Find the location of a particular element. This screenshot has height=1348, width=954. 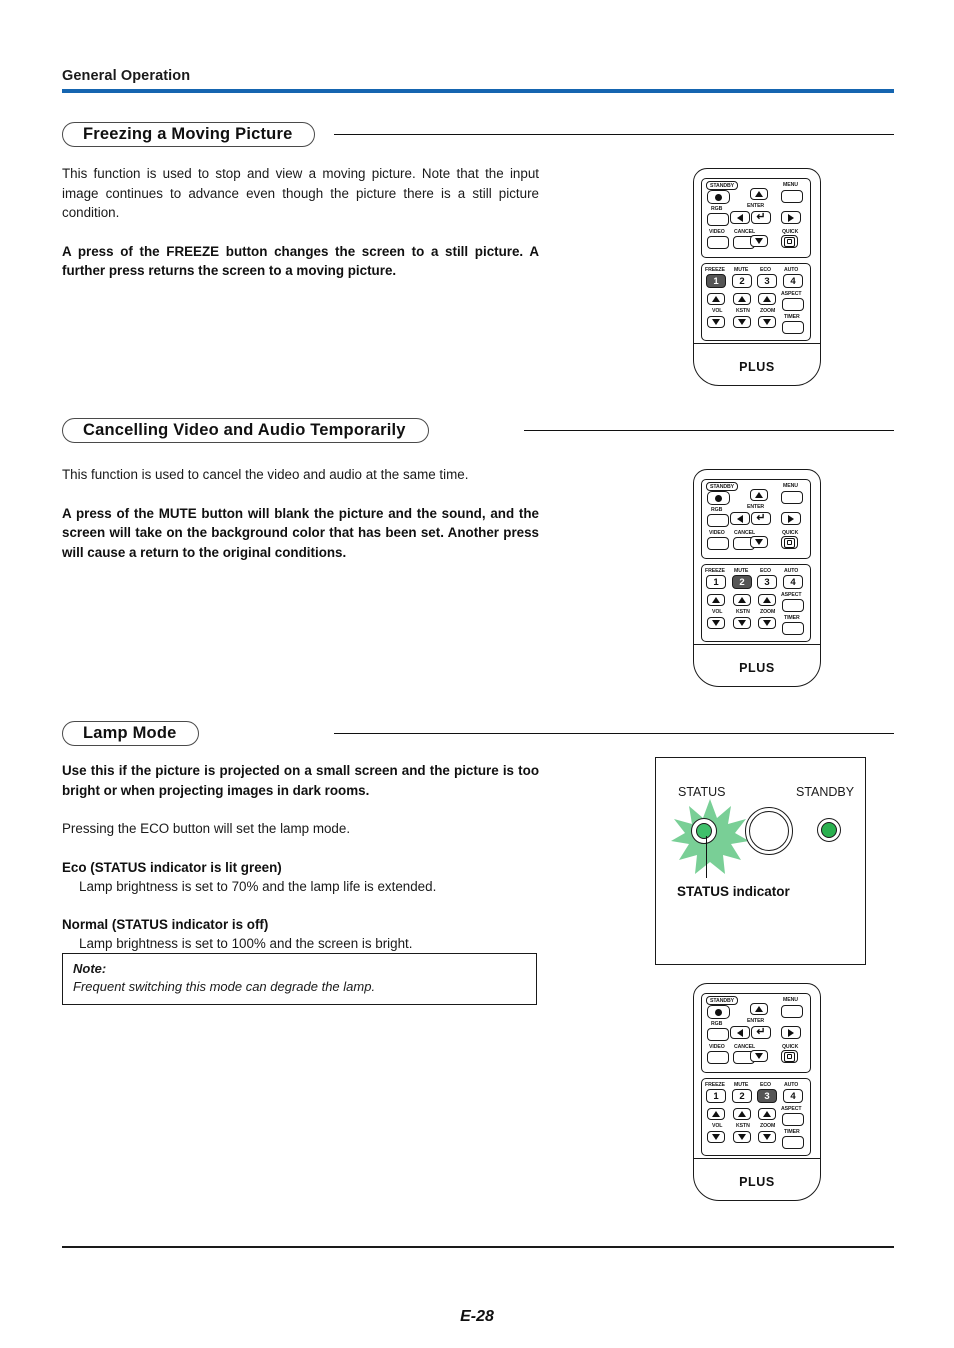

section-title: Cancelling Video and Audio Temporarily is located at coordinates (244, 430).